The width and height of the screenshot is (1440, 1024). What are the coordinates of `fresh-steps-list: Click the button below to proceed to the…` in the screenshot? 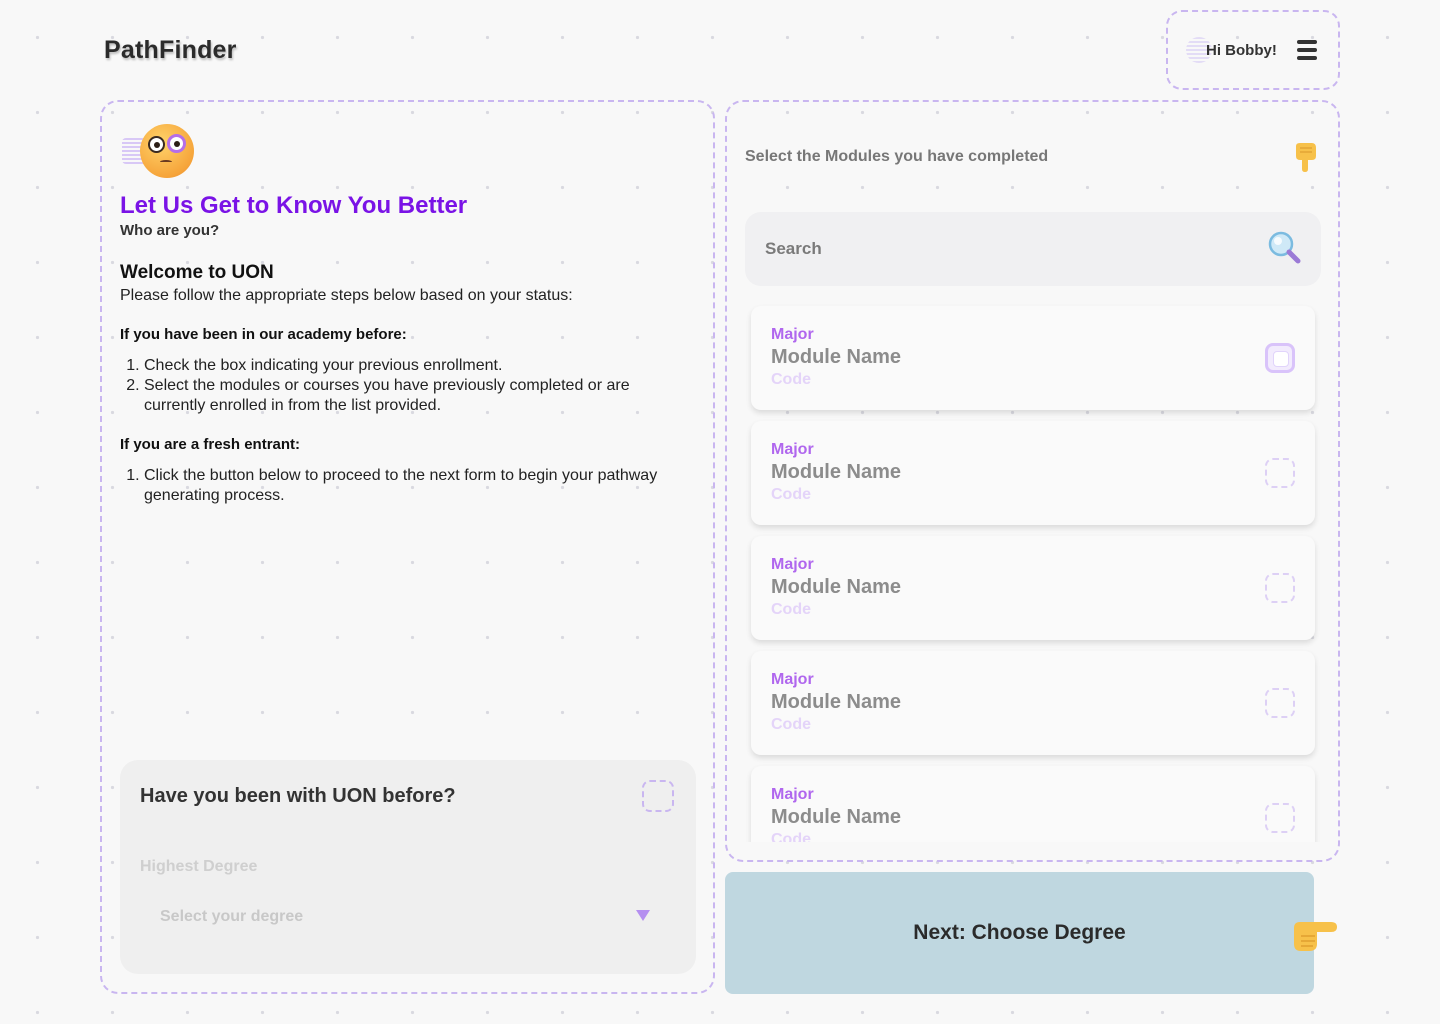 It's located at (416, 486).